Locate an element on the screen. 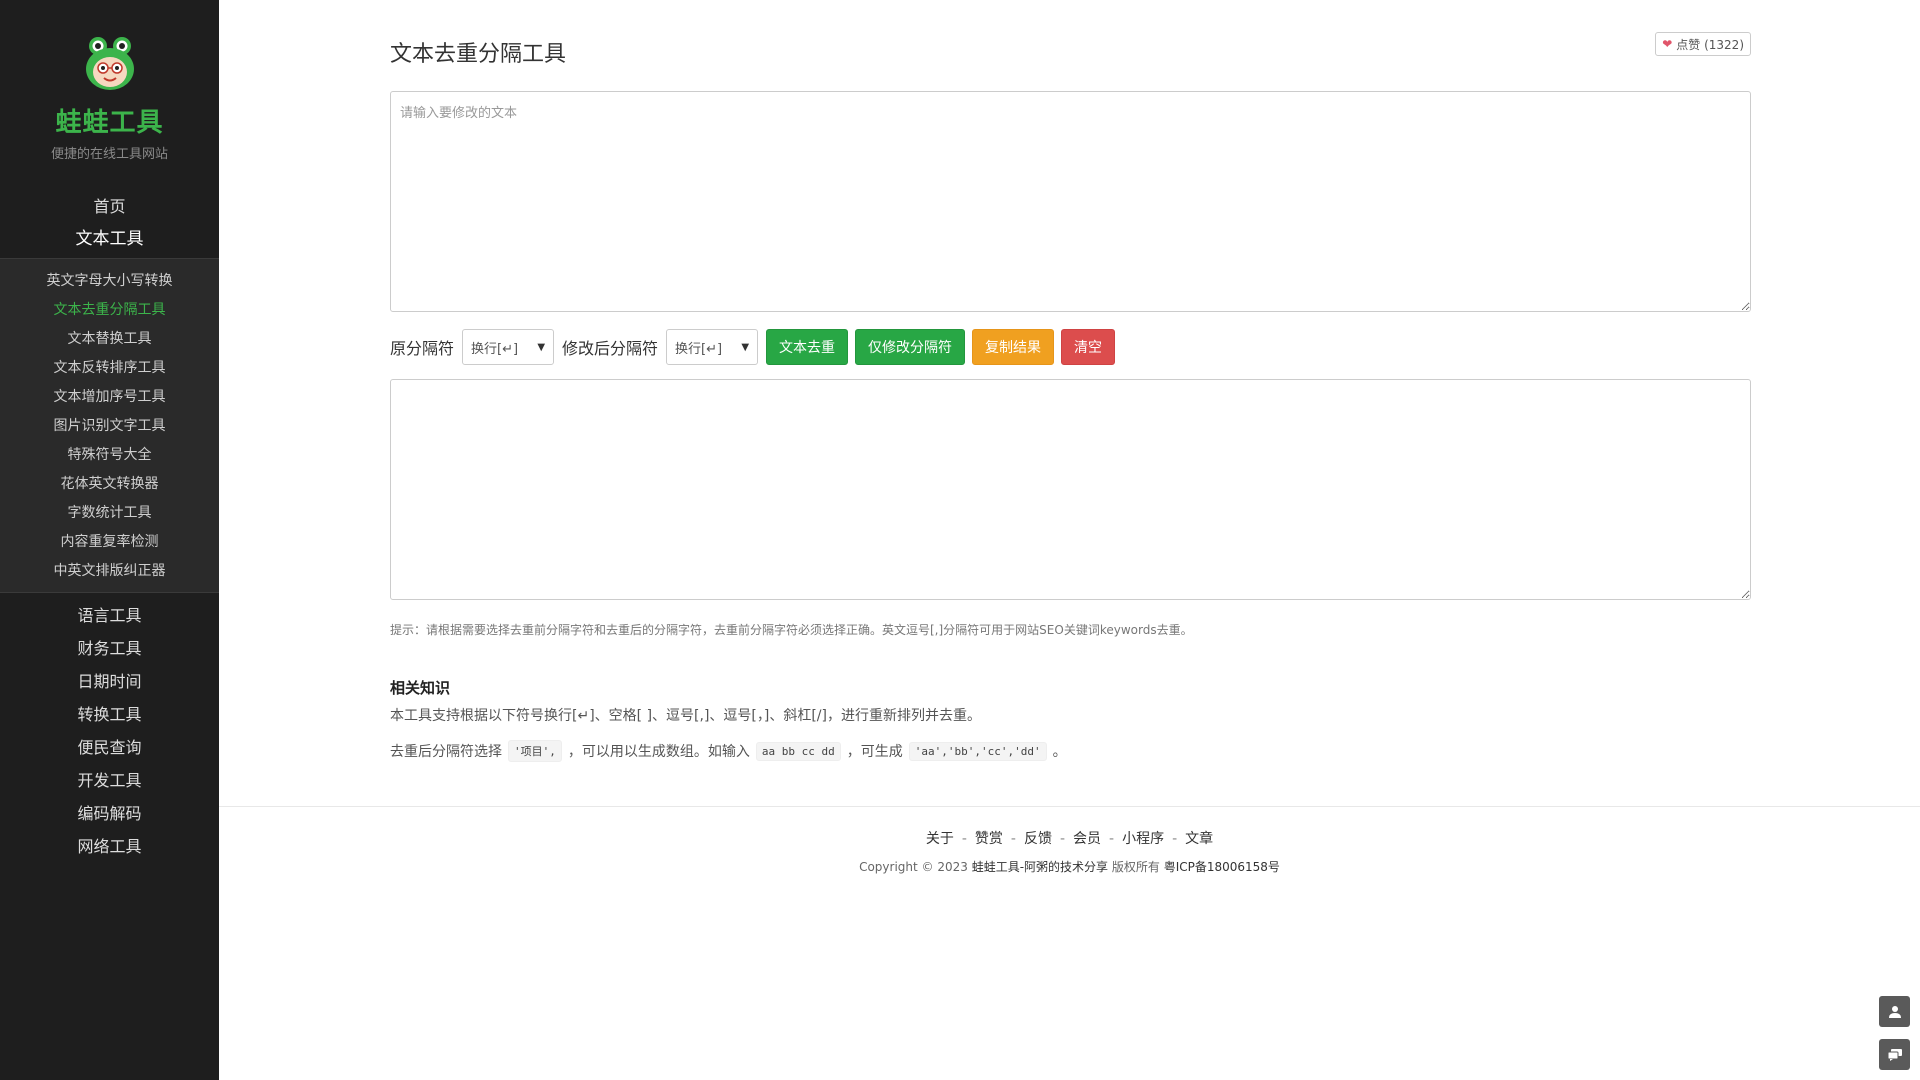 This screenshot has height=1080, width=1920. footer-link-about: 关于 is located at coordinates (940, 839).